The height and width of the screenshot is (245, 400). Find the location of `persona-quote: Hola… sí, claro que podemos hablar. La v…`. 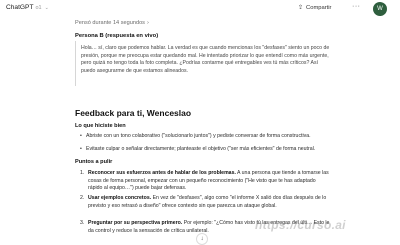

persona-quote: Hola… sí, claro que podemos hablar. La v… is located at coordinates (202, 63).